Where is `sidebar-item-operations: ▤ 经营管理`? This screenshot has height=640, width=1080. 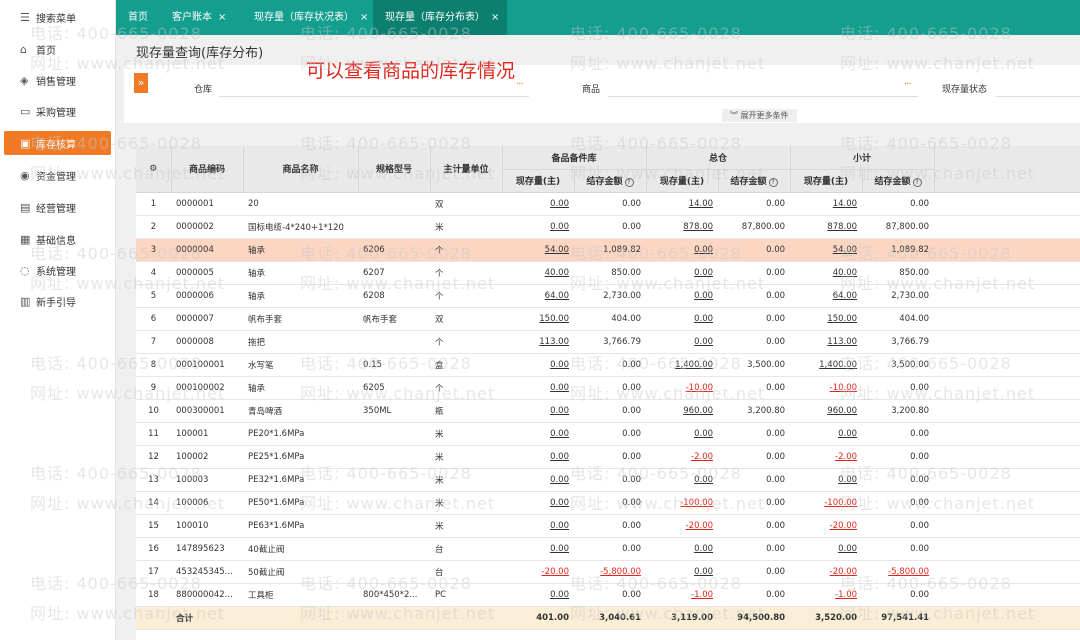
sidebar-item-operations: ▤ 经营管理 is located at coordinates (57, 207).